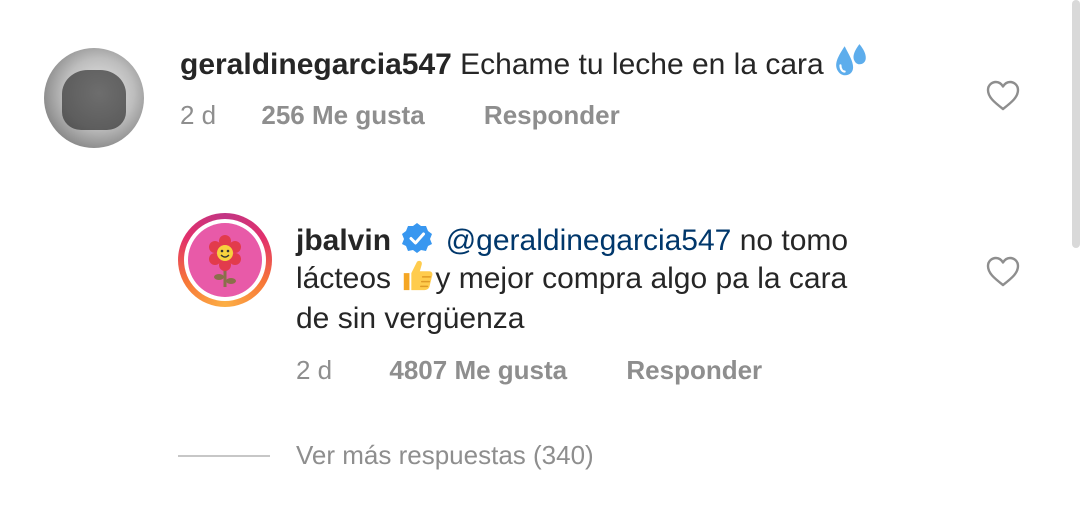 This screenshot has height=518, width=1080. What do you see at coordinates (790, 240) in the screenshot?
I see `reply-text-part1: no tomo` at bounding box center [790, 240].